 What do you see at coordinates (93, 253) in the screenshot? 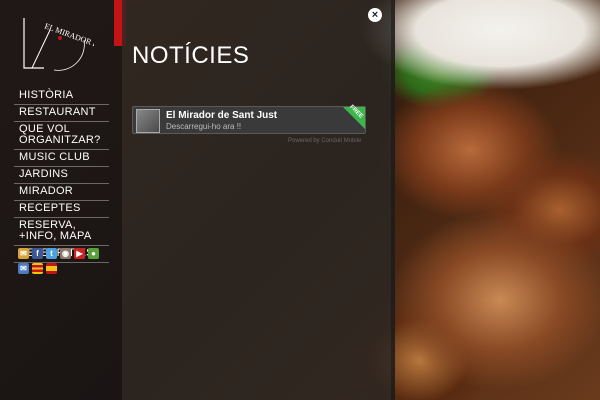
I see `tripadvisor-icon: ●` at bounding box center [93, 253].